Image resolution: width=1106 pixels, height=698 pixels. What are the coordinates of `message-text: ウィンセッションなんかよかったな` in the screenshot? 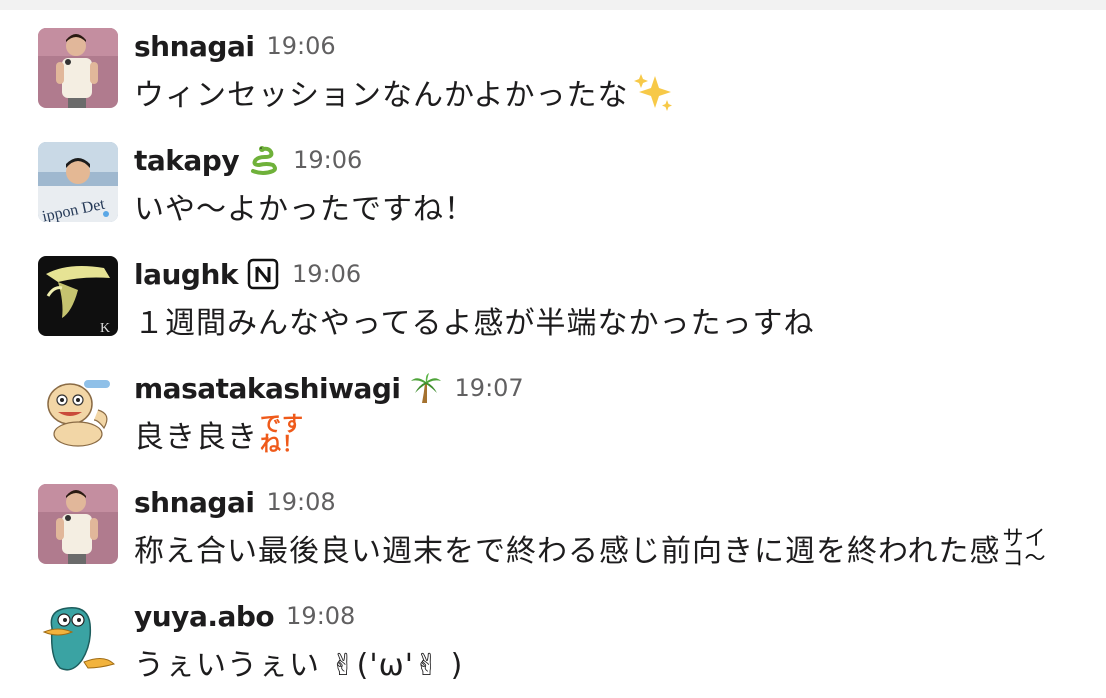 It's located at (381, 95).